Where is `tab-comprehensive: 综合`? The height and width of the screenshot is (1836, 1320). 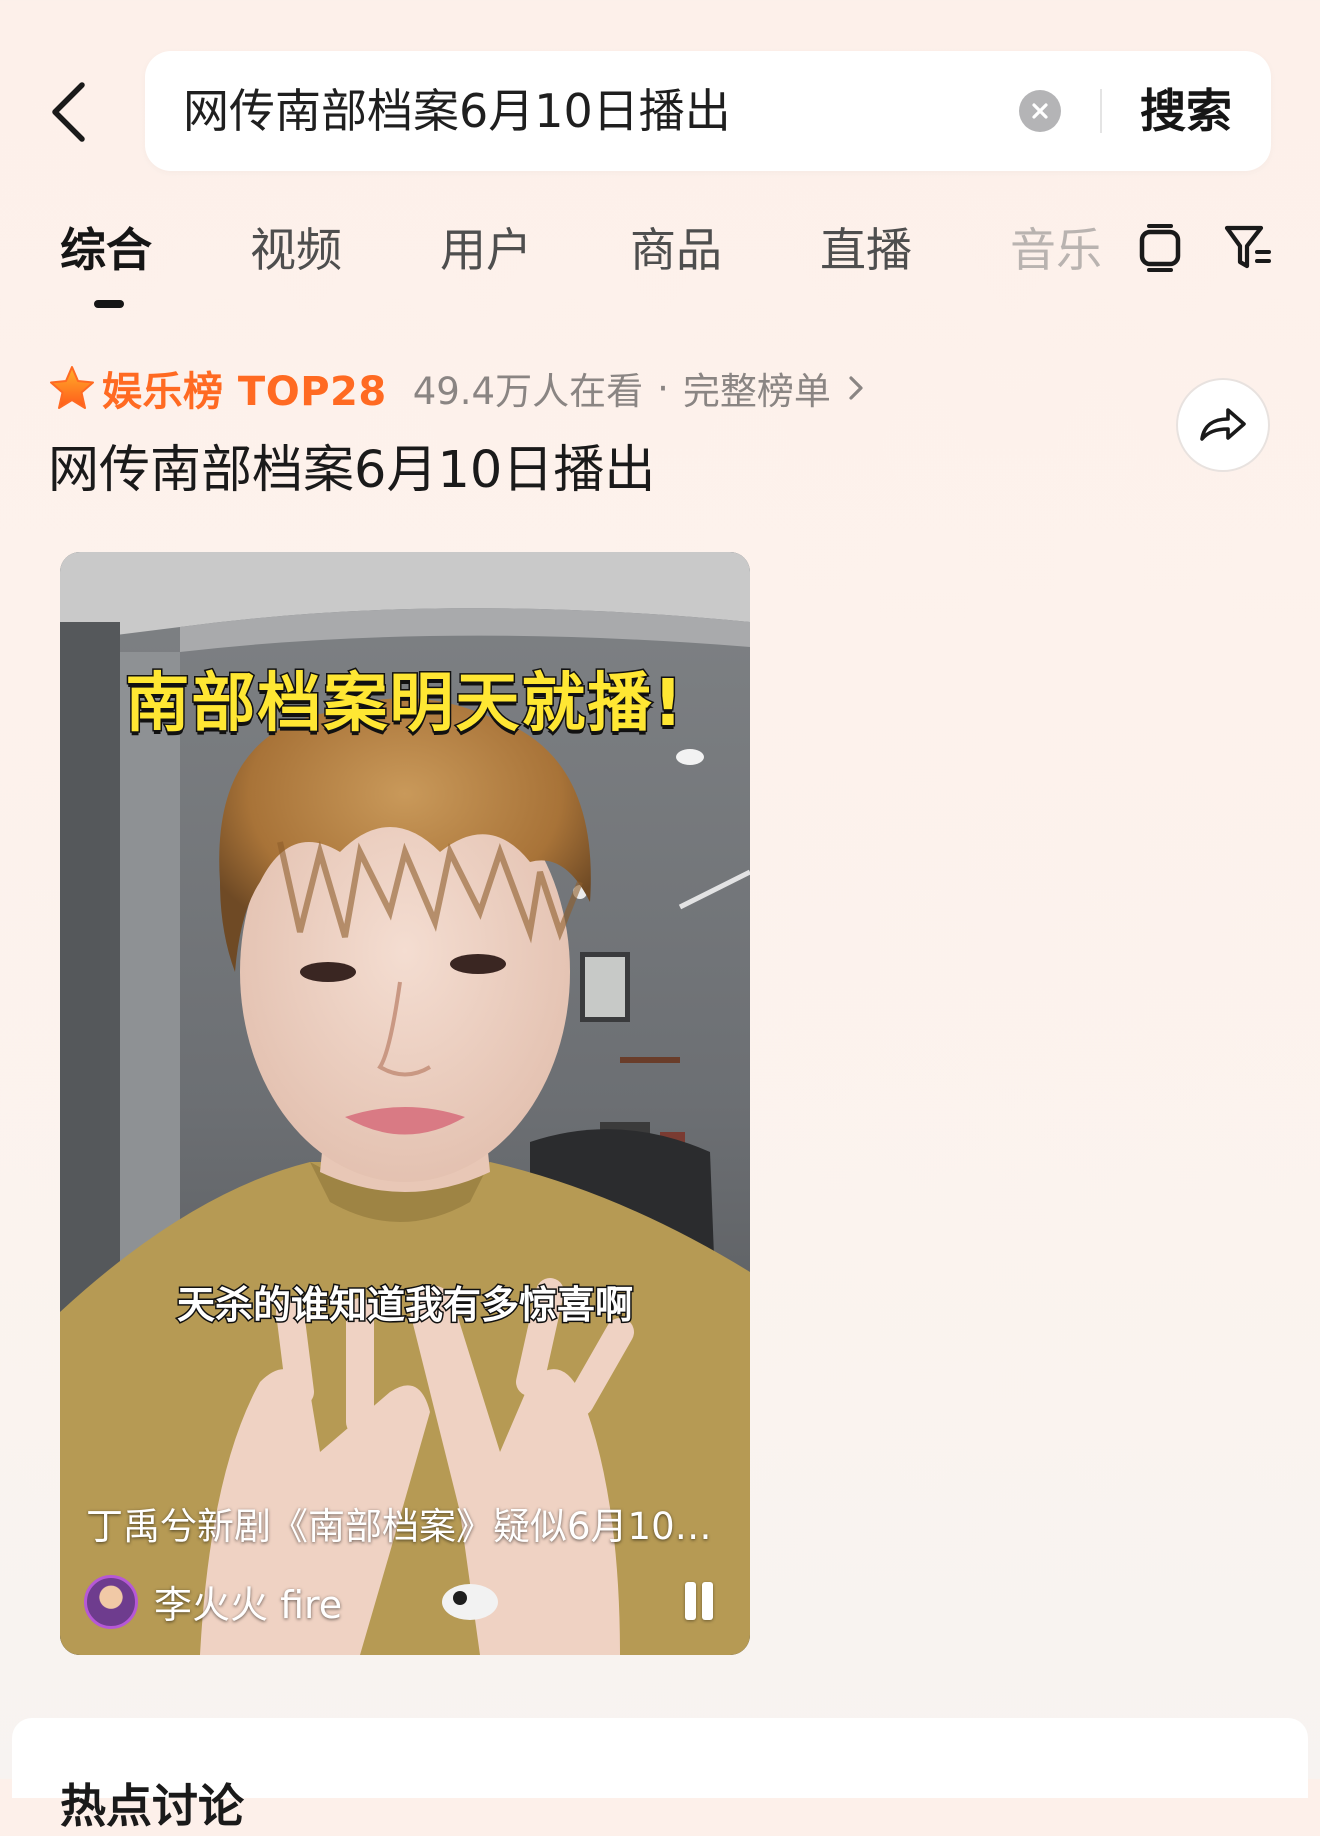 tab-comprehensive: 综合 is located at coordinates (106, 250).